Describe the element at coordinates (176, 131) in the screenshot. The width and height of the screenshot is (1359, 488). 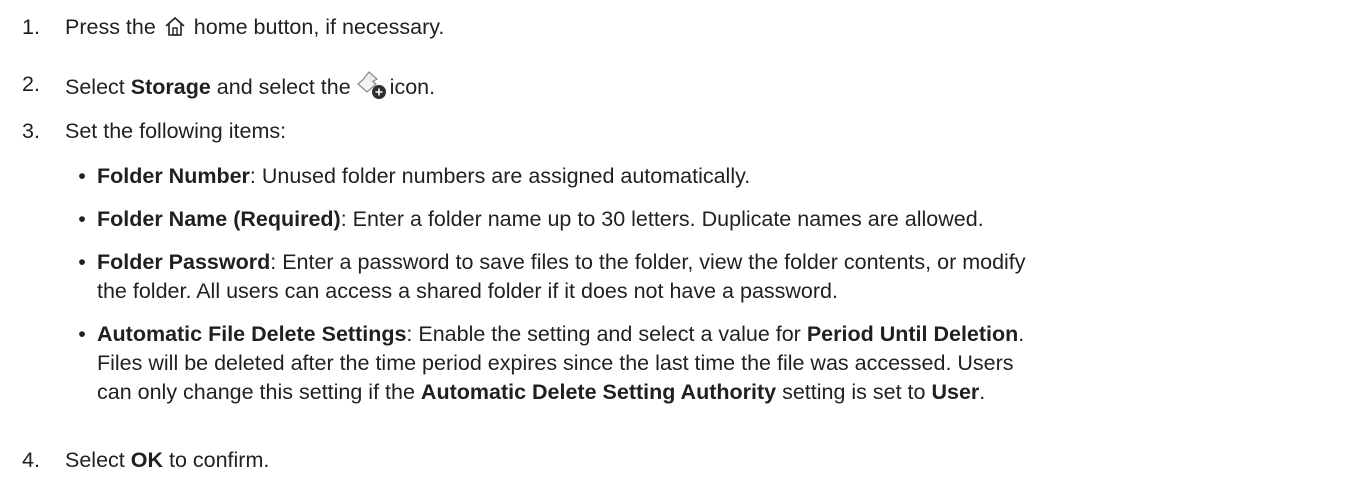
I see `step-text: Set the following items:` at that location.